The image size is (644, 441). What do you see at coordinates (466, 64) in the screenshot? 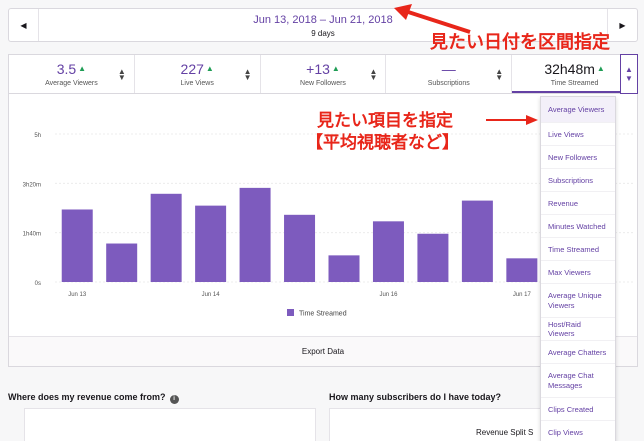
I see `annotation-arrows` at bounding box center [466, 64].